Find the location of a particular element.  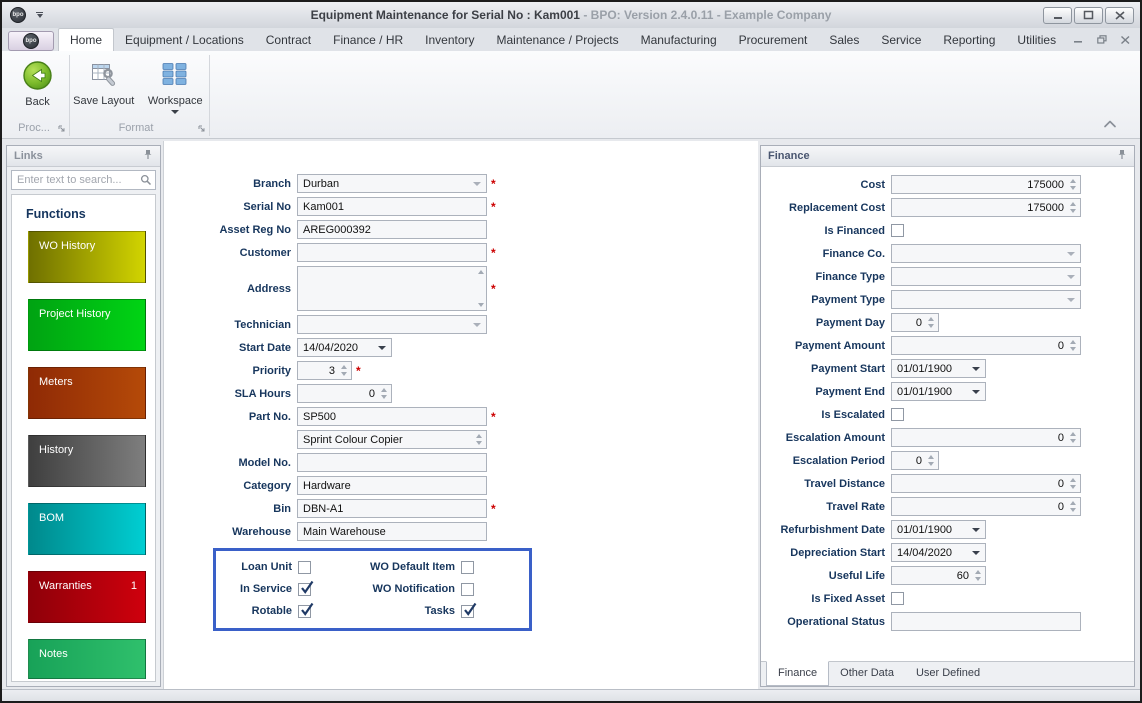

qat-dropdown-icon is located at coordinates (39, 15).